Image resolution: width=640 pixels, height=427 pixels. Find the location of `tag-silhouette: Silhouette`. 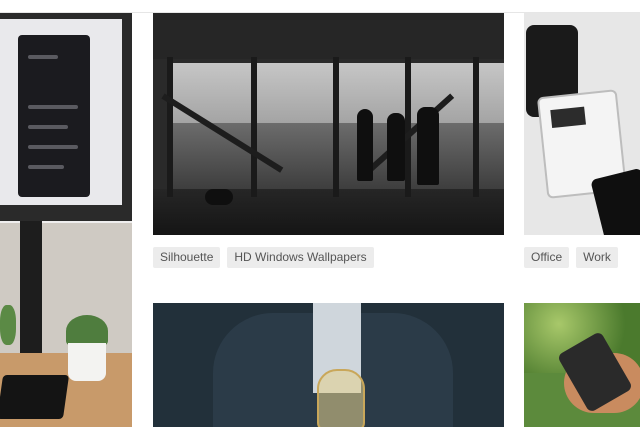

tag-silhouette: Silhouette is located at coordinates (187, 257).